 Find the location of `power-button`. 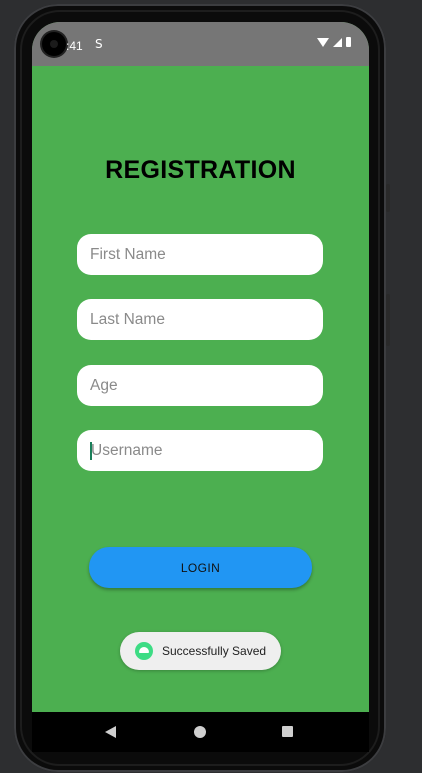

power-button is located at coordinates (388, 320).